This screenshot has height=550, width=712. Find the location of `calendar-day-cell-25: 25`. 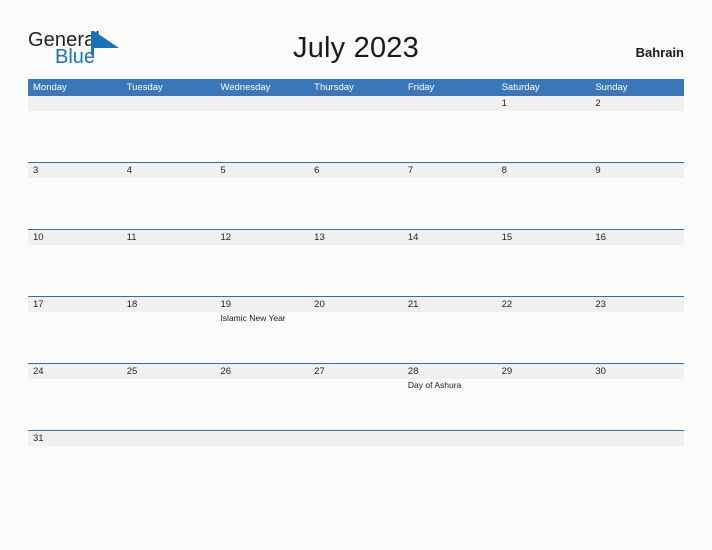

calendar-day-cell-25: 25 is located at coordinates (168, 397).